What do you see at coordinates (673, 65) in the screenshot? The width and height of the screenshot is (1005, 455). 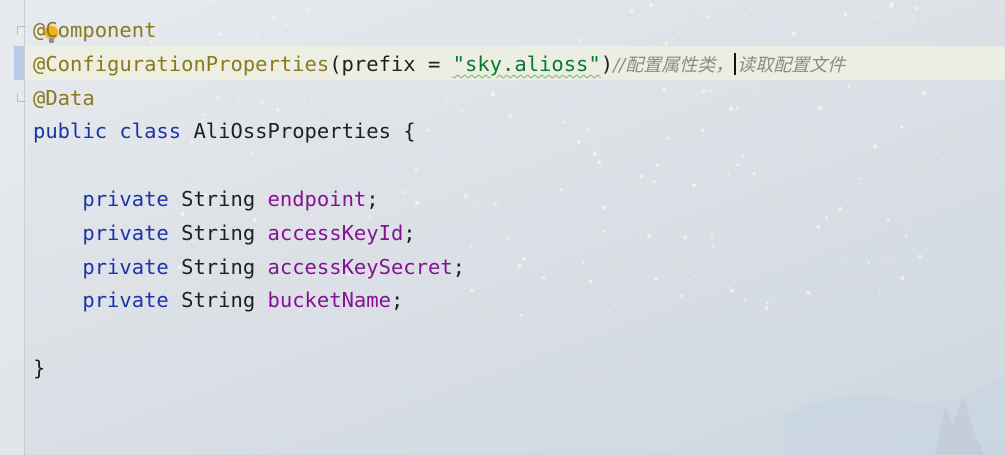 I see `code-token: //配置属性类，` at bounding box center [673, 65].